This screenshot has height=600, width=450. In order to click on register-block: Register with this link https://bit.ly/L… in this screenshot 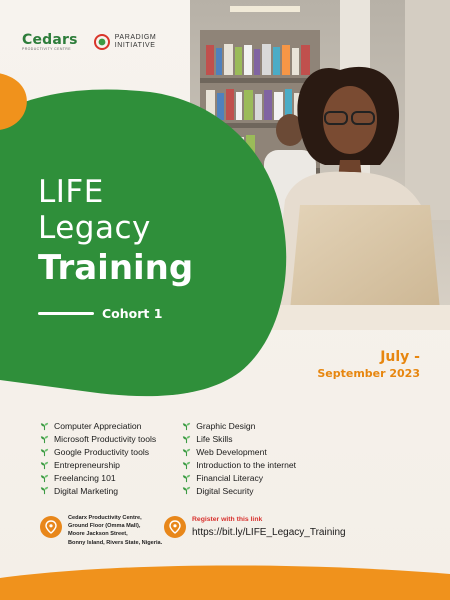, I will do `click(255, 527)`.